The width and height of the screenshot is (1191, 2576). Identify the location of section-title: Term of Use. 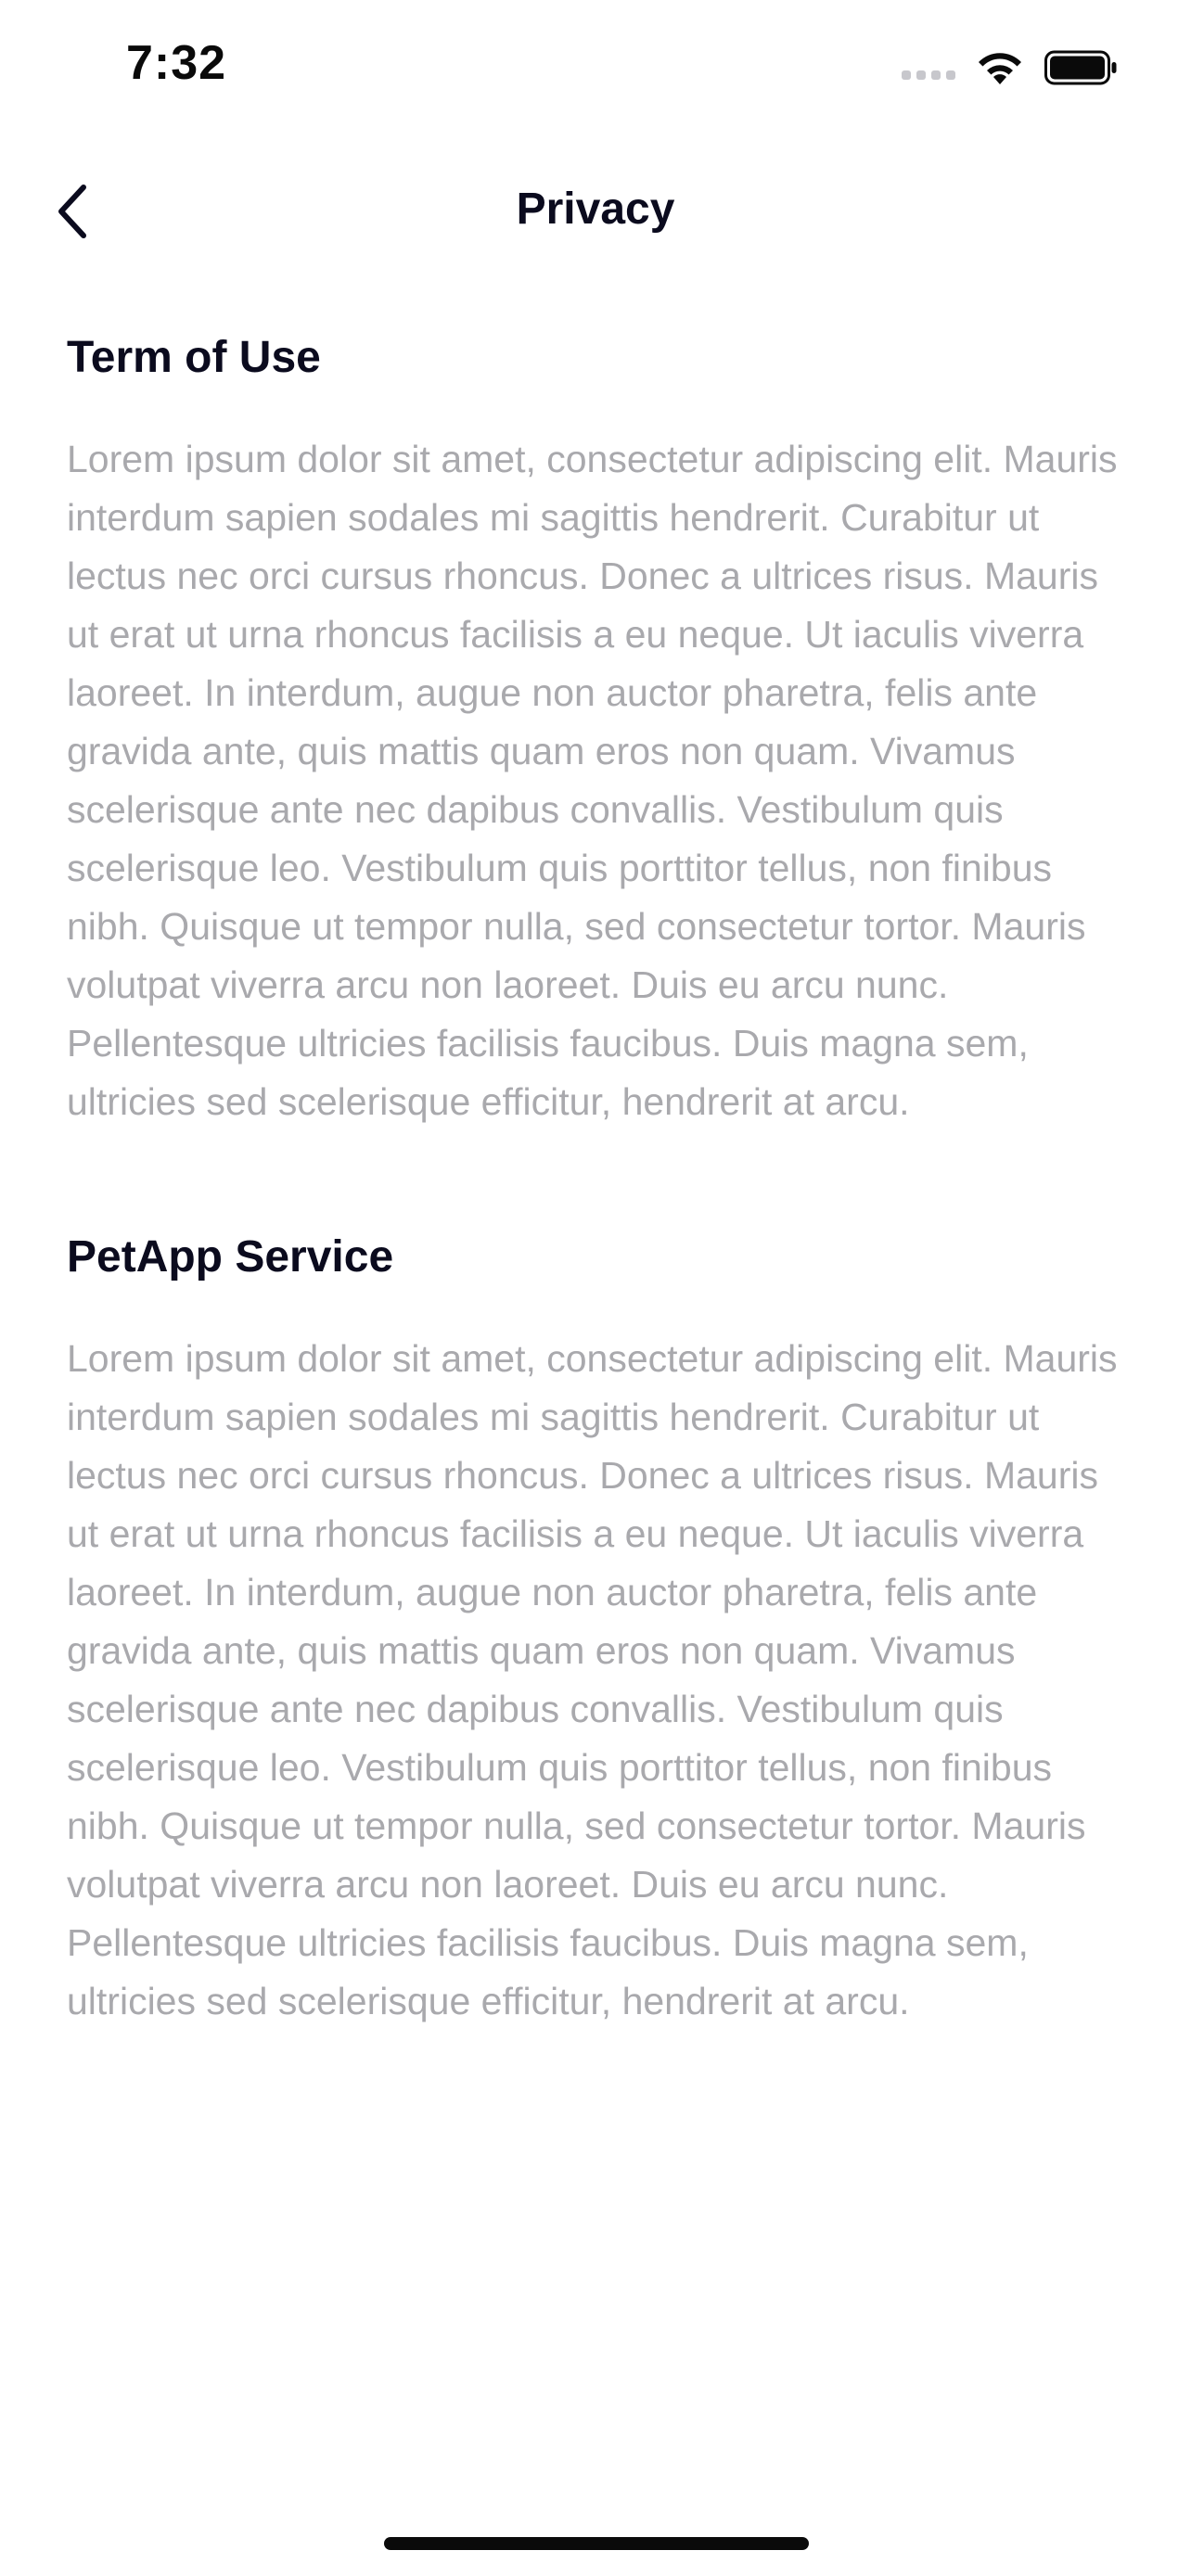
(194, 358).